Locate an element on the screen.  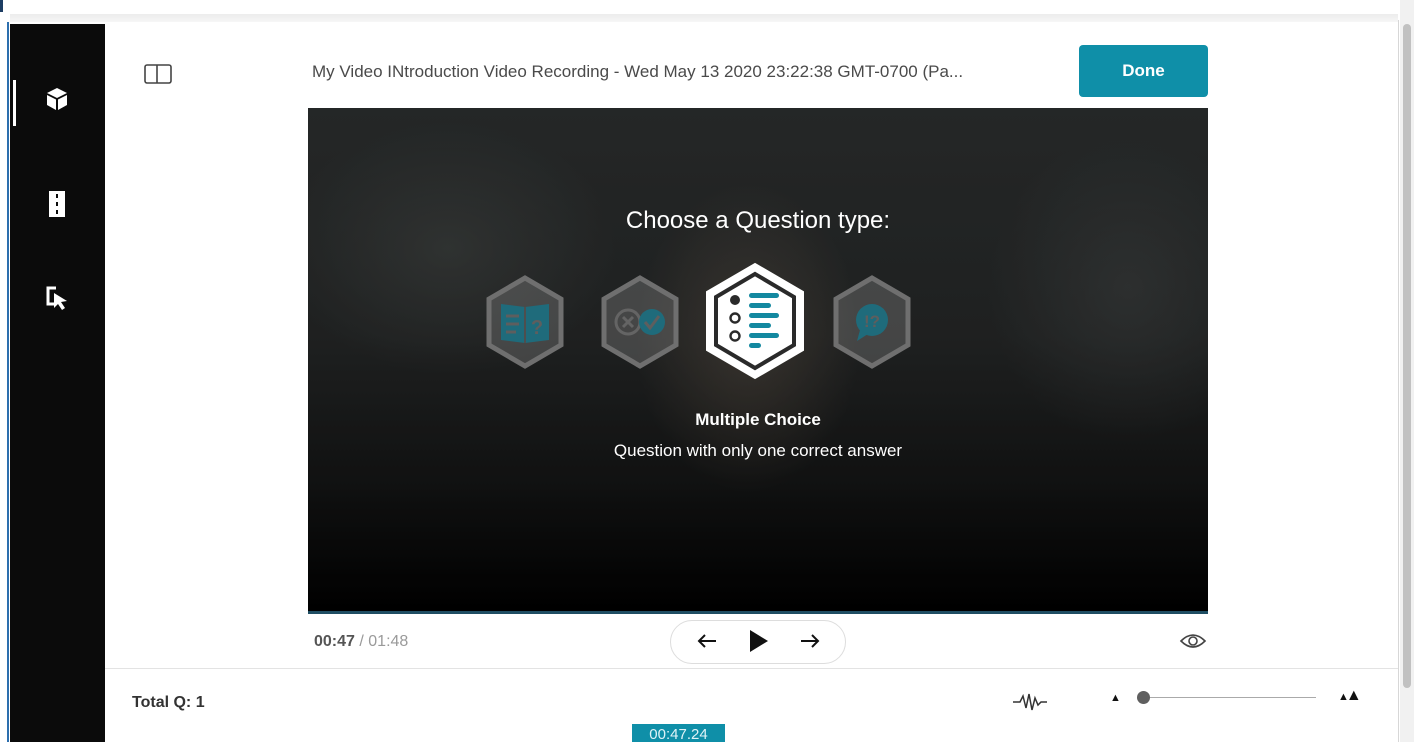
true-false-icon is located at coordinates (640, 322).